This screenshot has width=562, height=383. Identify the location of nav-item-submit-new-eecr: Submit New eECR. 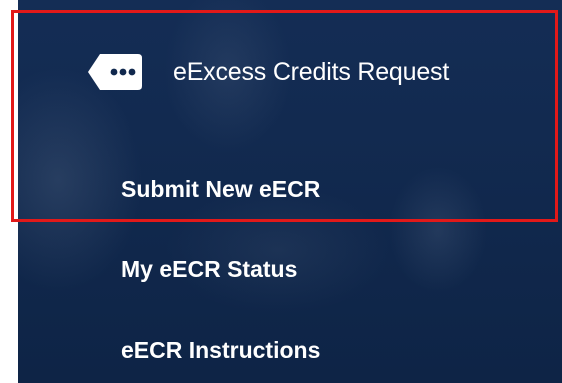
(220, 189).